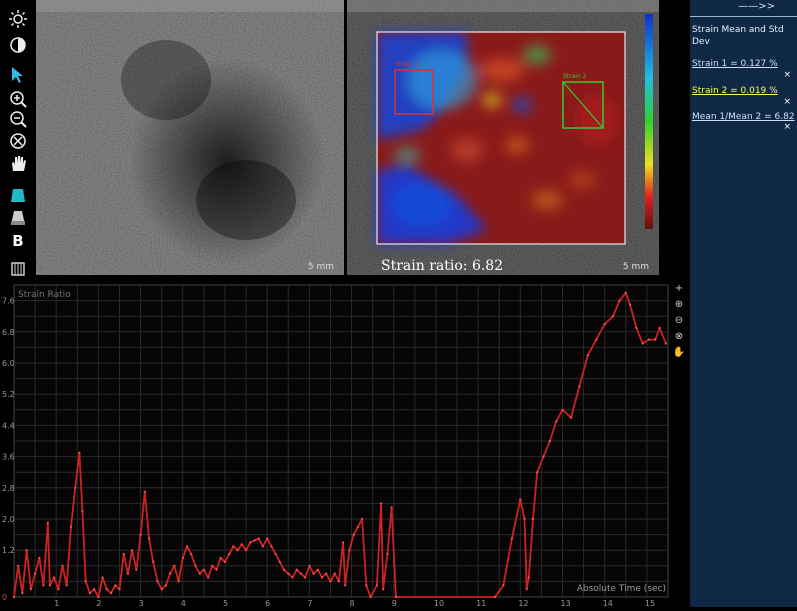 The width and height of the screenshot is (797, 611). I want to click on strain-colorbar, so click(649, 121).